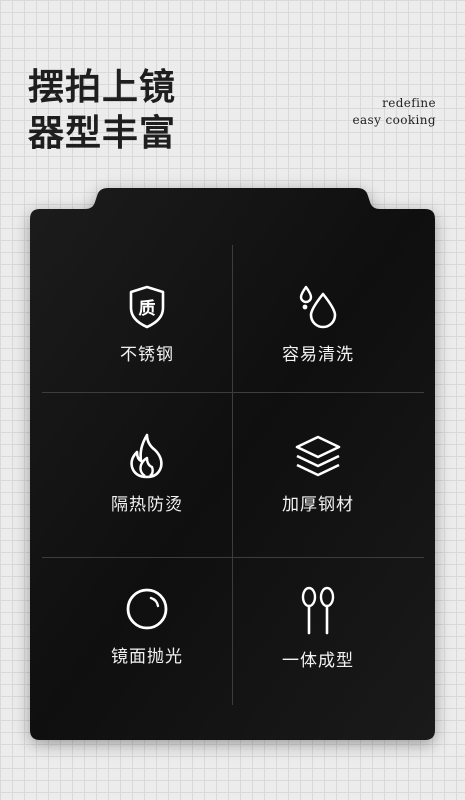 The image size is (465, 800). I want to click on feature-stainless-steel: 质 不锈钢, so click(147, 324).